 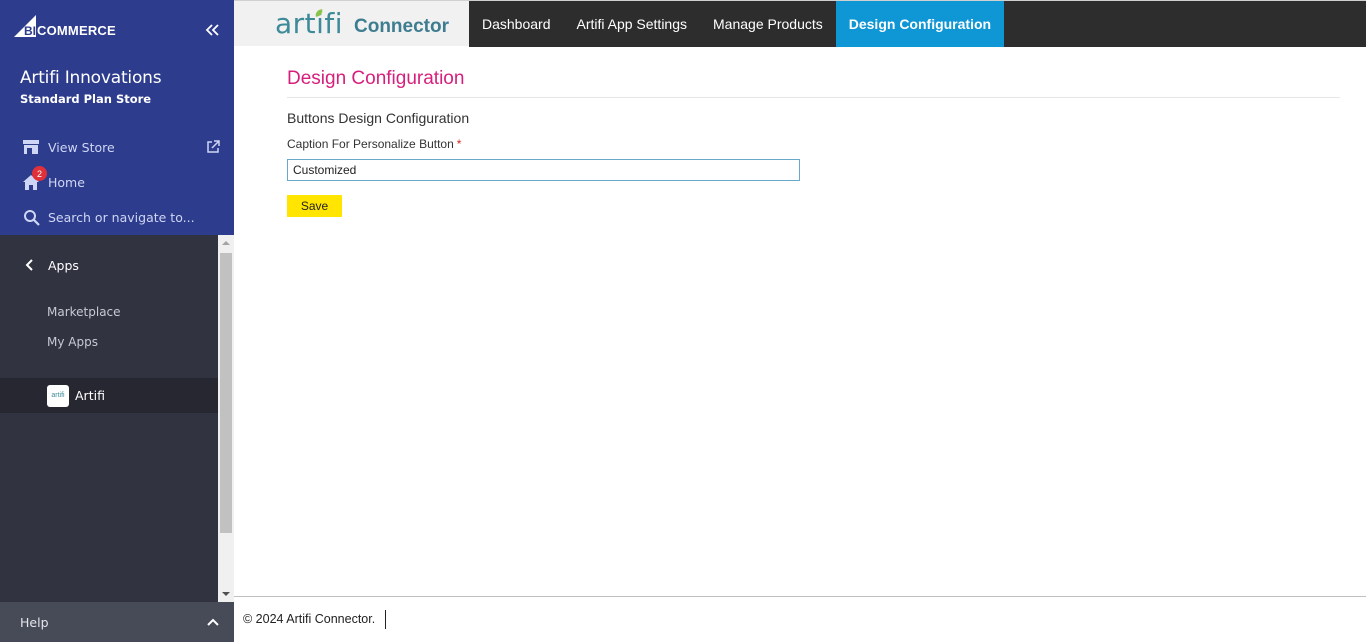 I want to click on home-link: 2 Home, so click(x=117, y=181).